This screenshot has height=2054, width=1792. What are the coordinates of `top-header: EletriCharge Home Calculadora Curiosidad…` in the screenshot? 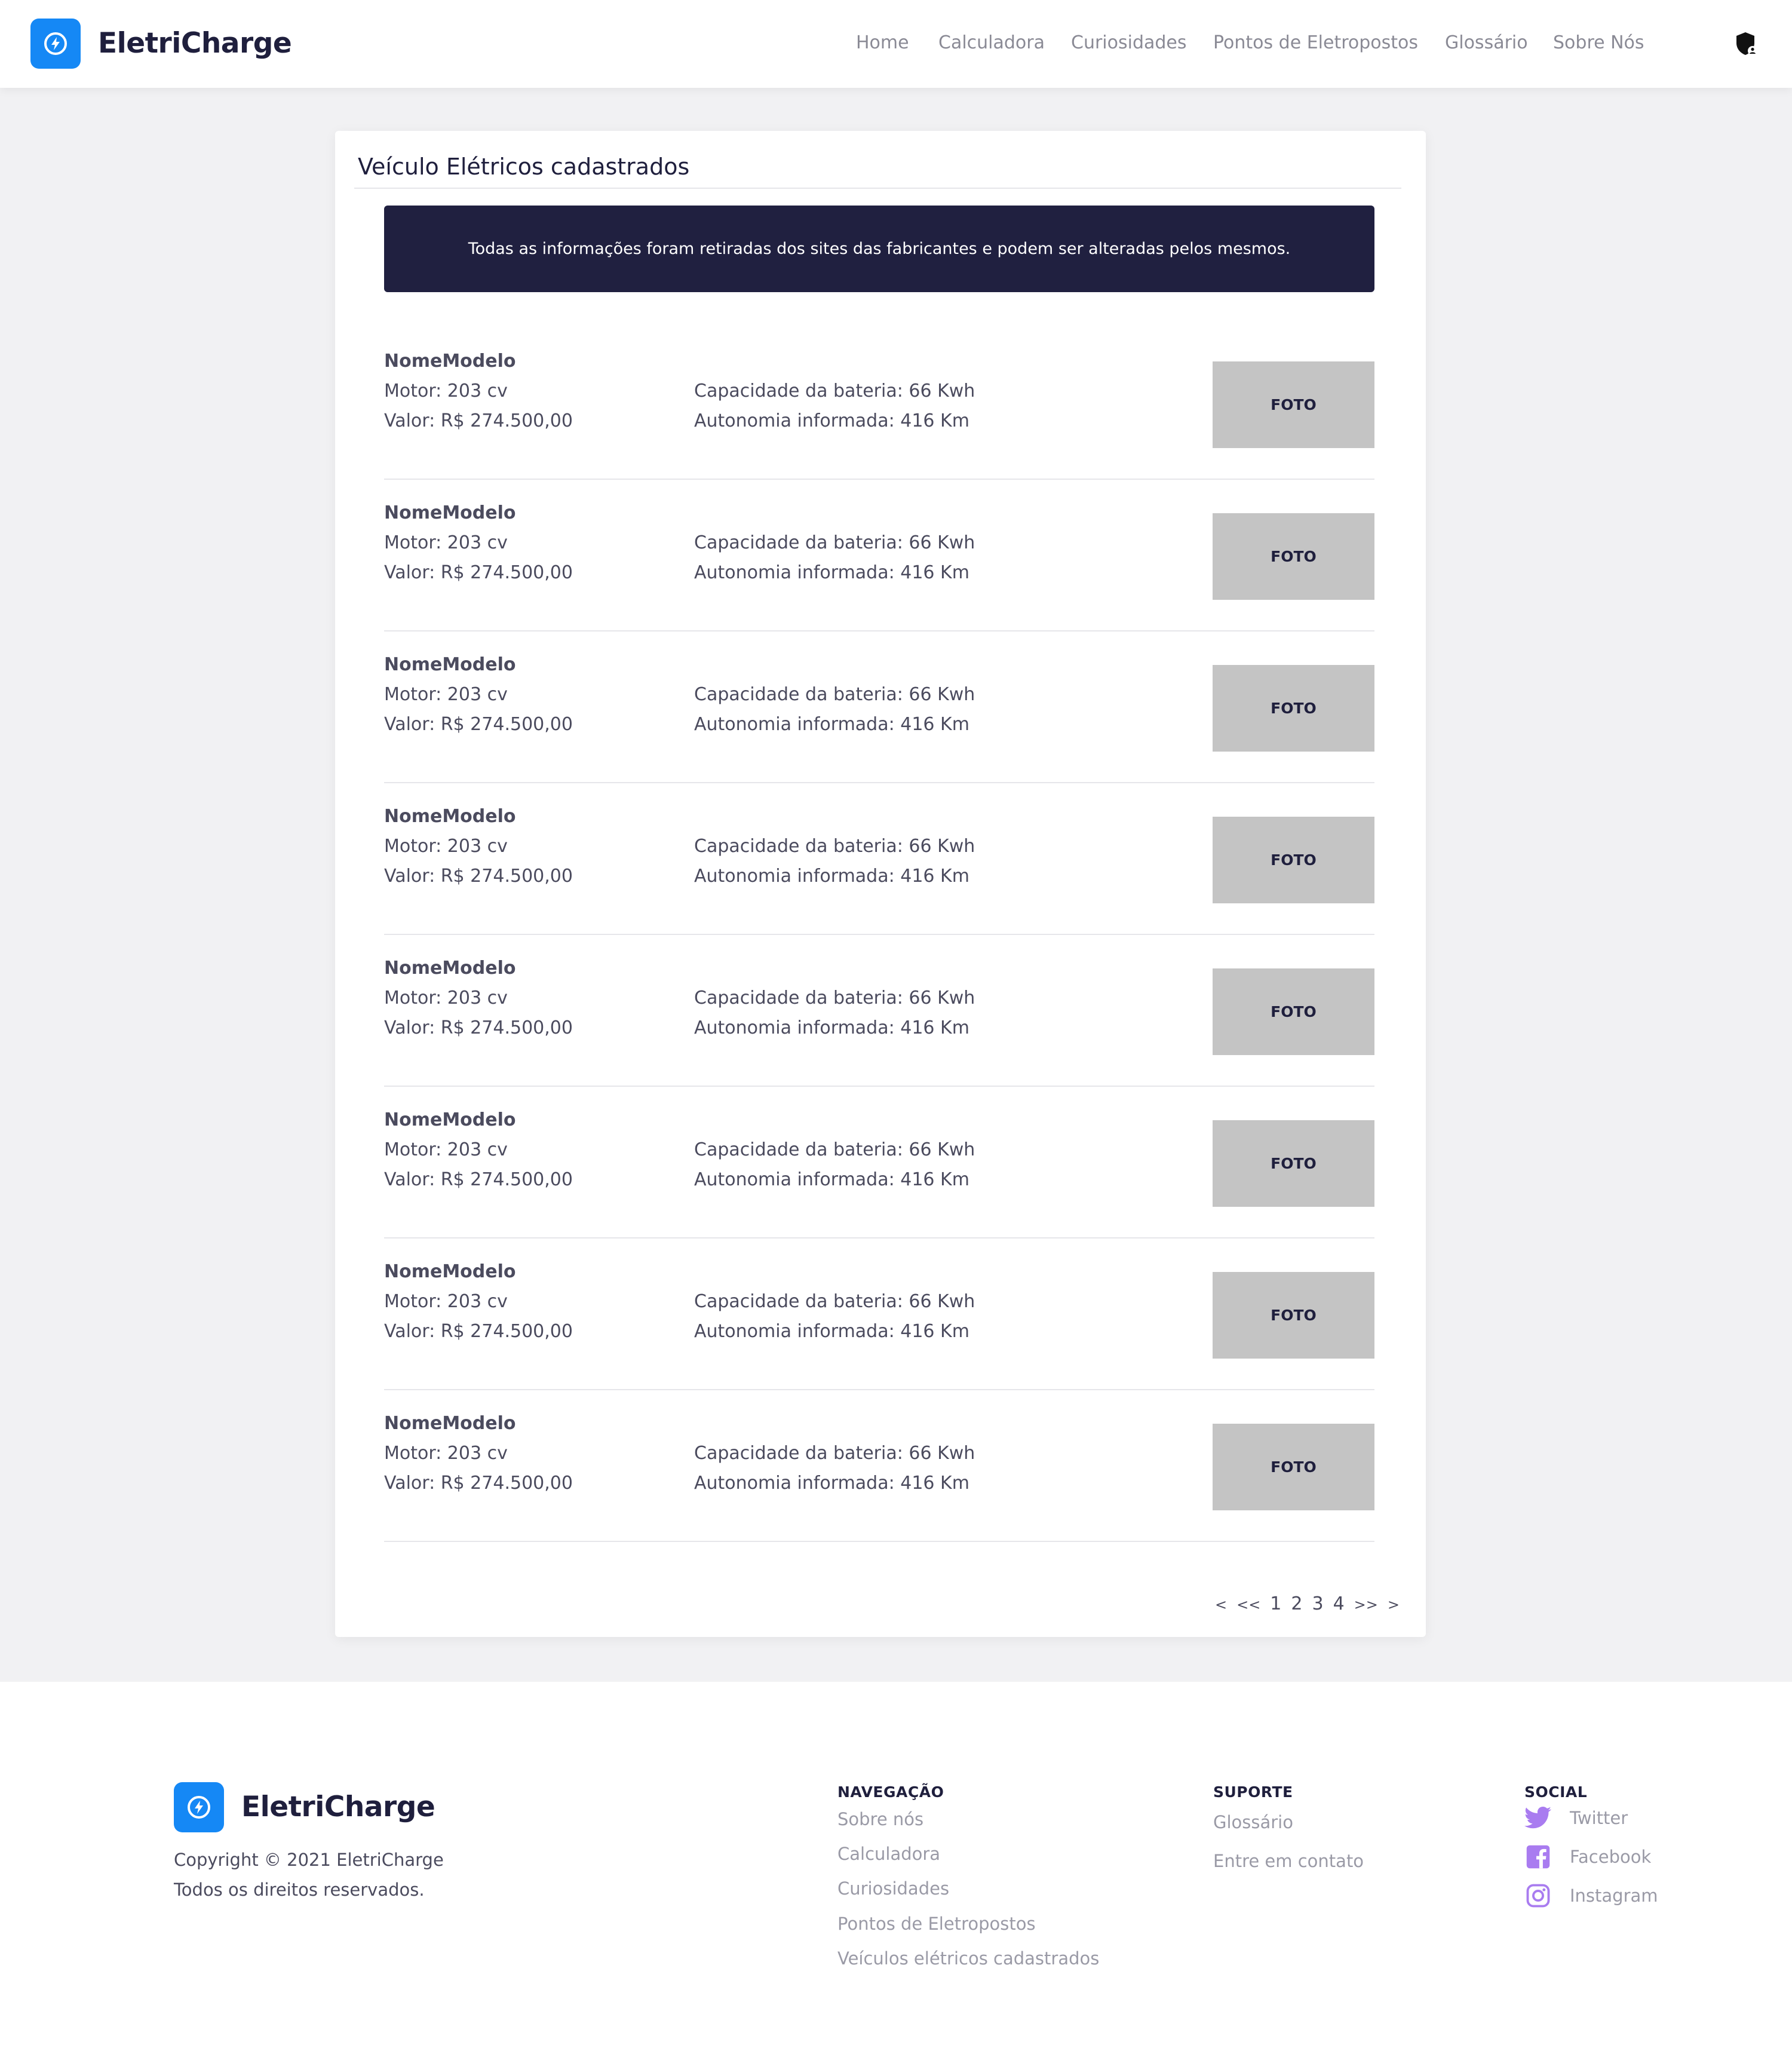 It's located at (896, 44).